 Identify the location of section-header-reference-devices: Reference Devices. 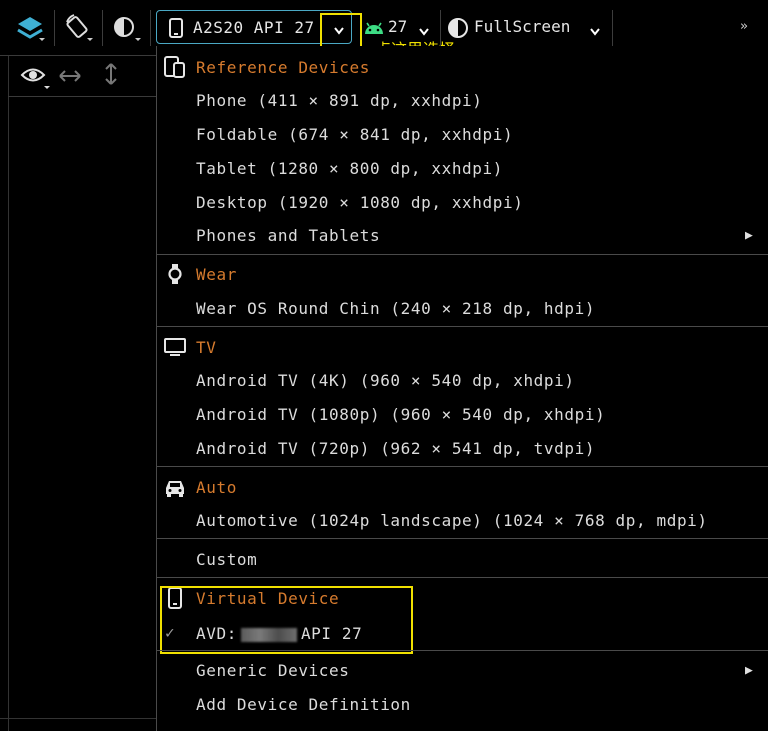
(462, 67).